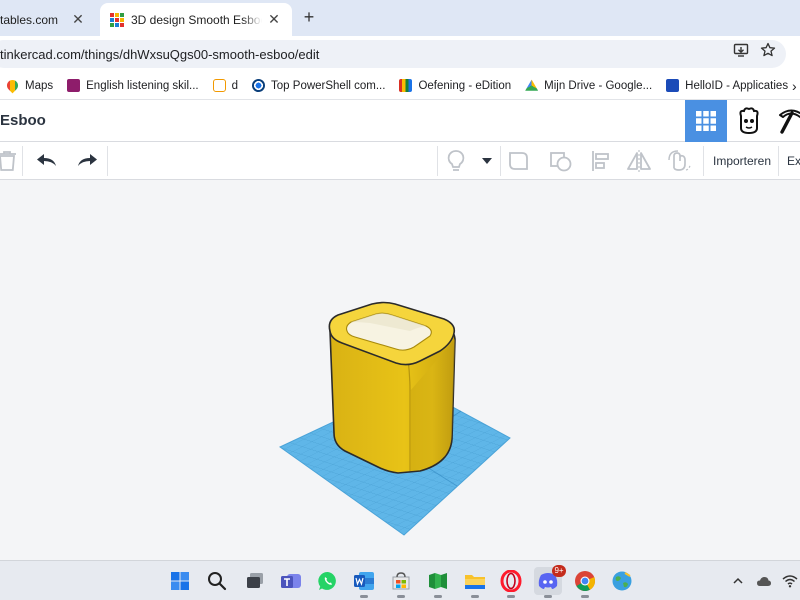 The height and width of the screenshot is (600, 800). What do you see at coordinates (28, 85) in the screenshot?
I see `bookmark-maps: Maps` at bounding box center [28, 85].